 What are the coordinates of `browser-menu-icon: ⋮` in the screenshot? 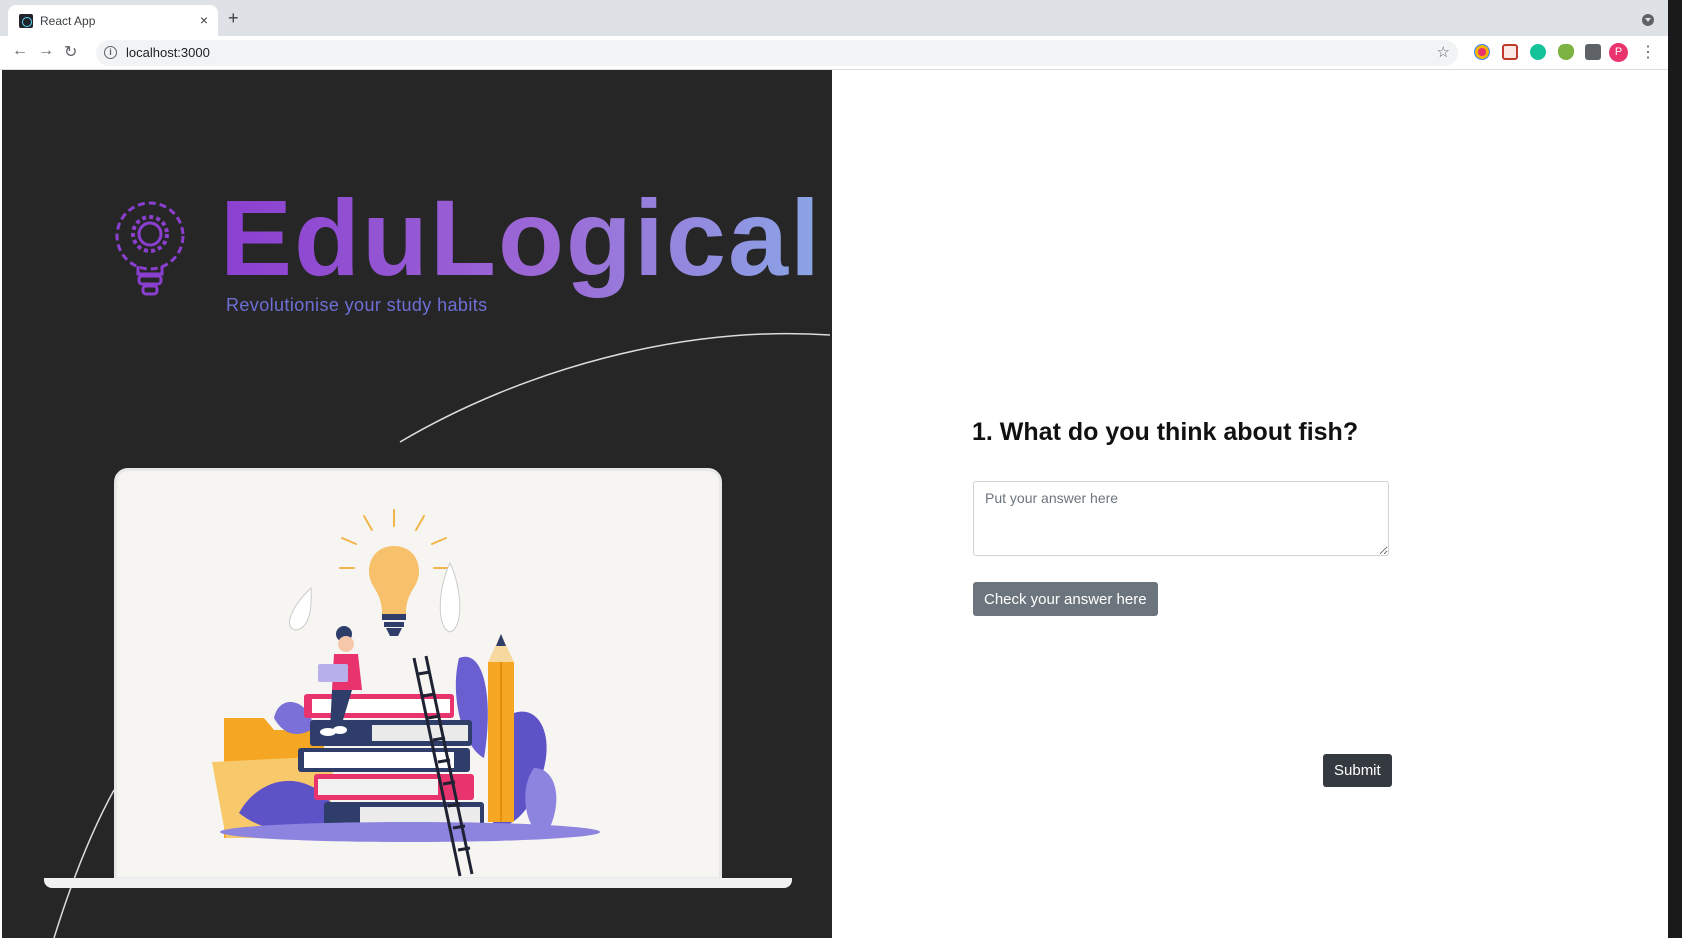 It's located at (1648, 52).